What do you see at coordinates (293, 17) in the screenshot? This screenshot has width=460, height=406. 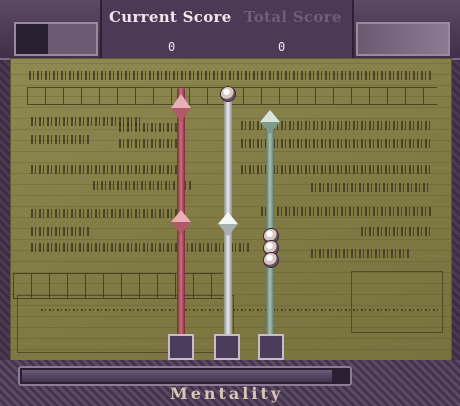 I see `total-score-label: Total Score` at bounding box center [293, 17].